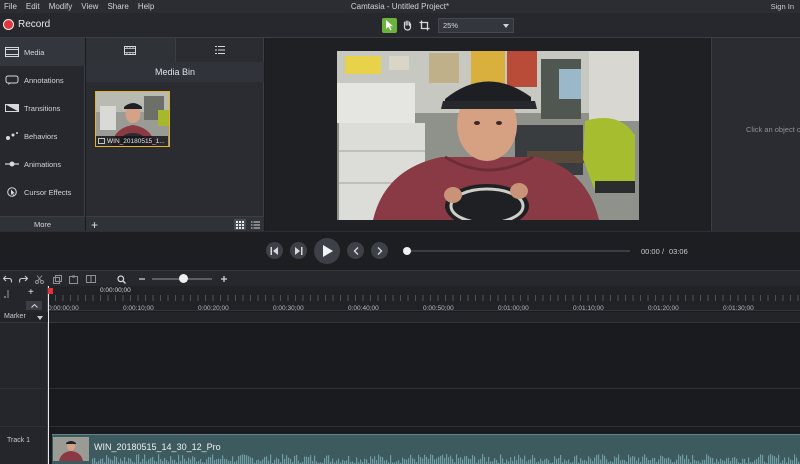  Describe the element at coordinates (355, 250) in the screenshot. I see `previous-clip-button` at that location.